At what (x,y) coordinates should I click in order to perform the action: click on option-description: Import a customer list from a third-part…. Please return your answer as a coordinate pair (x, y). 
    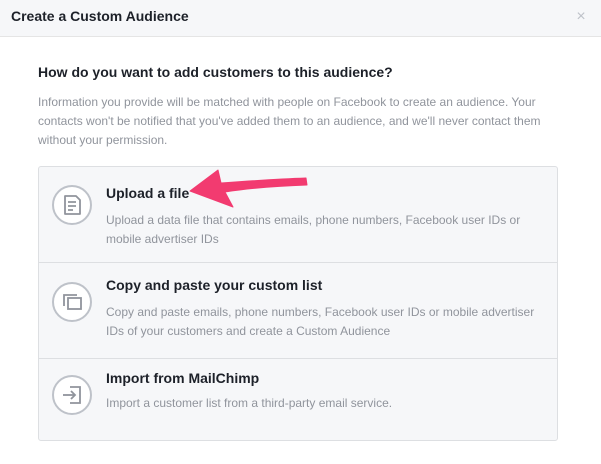
    Looking at the image, I should click on (249, 403).